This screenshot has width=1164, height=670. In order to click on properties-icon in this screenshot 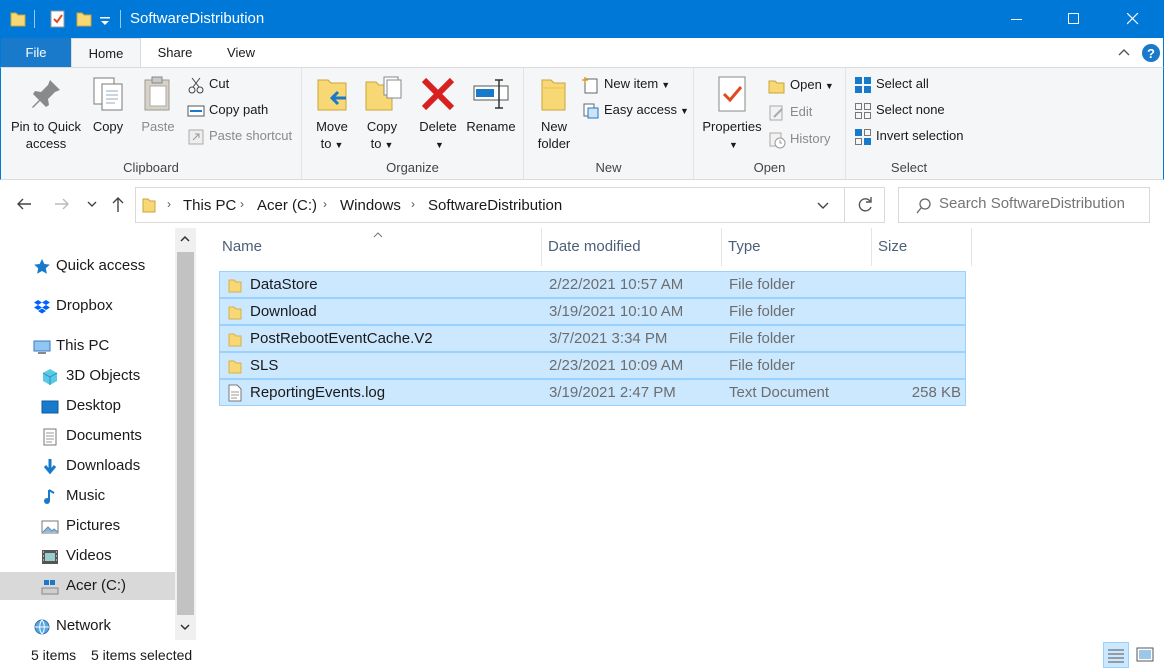, I will do `click(732, 94)`.